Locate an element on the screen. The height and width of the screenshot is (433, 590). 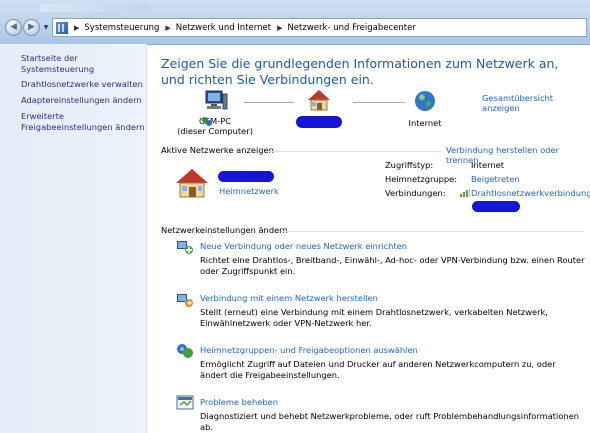
network-adapter-icon is located at coordinates (207, 121).